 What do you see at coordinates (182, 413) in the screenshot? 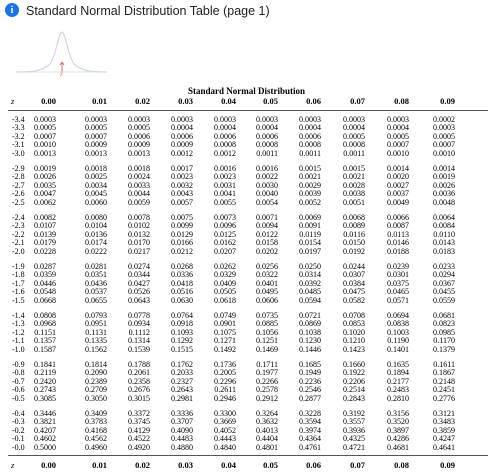
I see `table-cell: 0.3336` at bounding box center [182, 413].